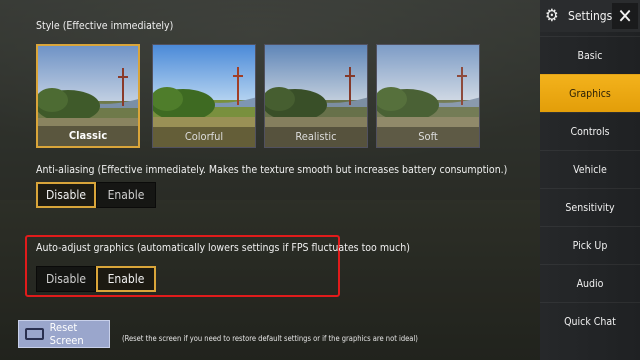 The image size is (640, 360). I want to click on style-option-label: Colorful, so click(204, 137).